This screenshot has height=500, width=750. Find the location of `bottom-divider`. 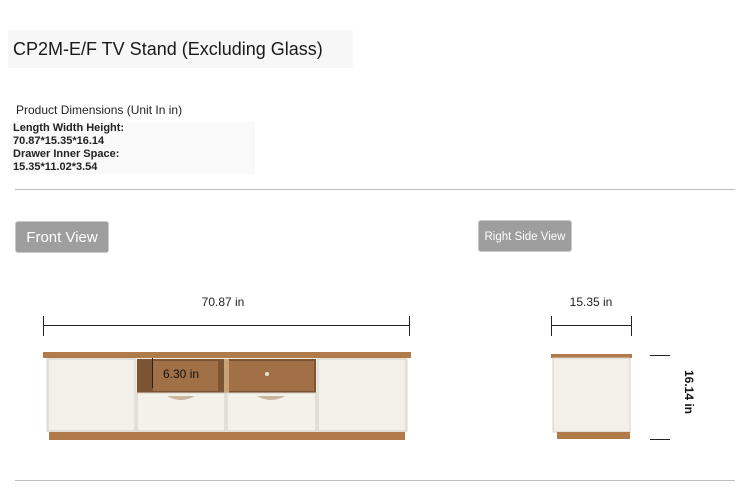

bottom-divider is located at coordinates (375, 480).